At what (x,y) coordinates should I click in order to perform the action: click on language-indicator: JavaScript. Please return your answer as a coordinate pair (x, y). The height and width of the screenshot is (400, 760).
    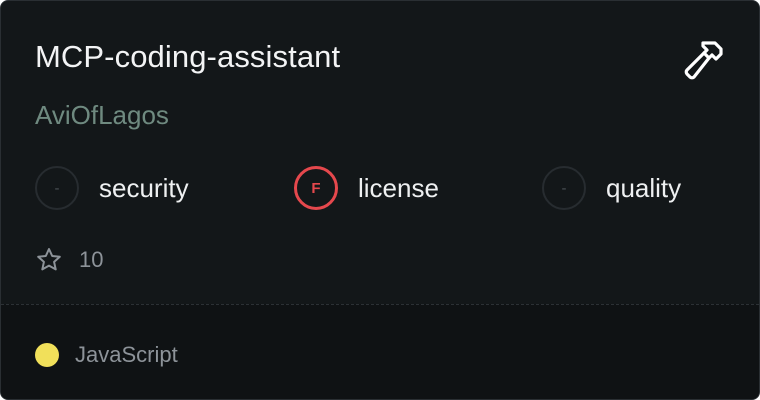
    Looking at the image, I should click on (106, 355).